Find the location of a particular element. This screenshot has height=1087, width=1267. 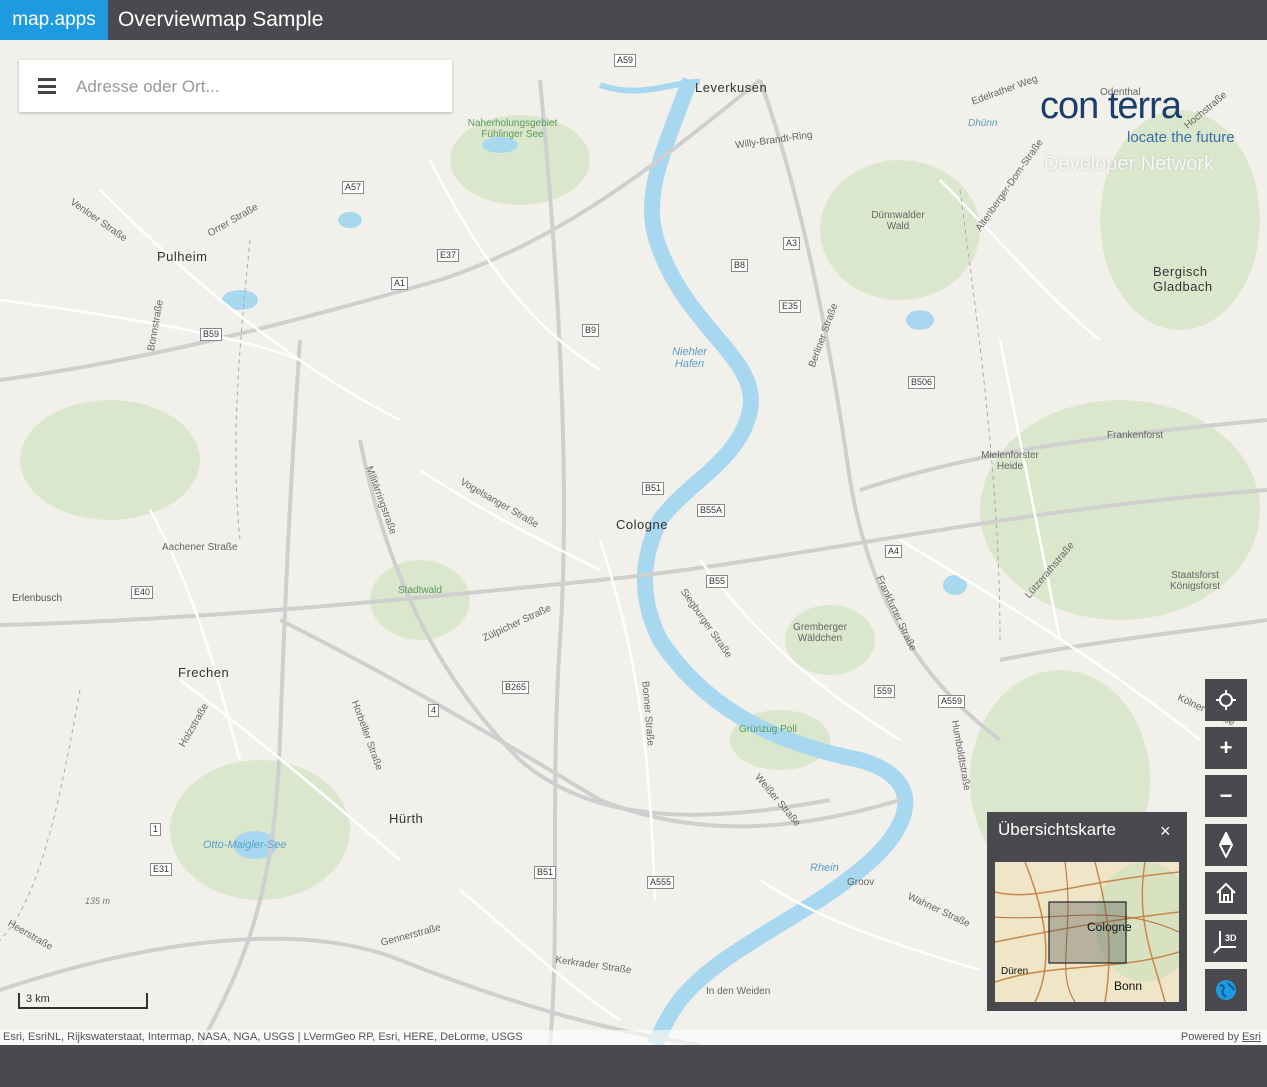

crosshair-icon is located at coordinates (1226, 700).